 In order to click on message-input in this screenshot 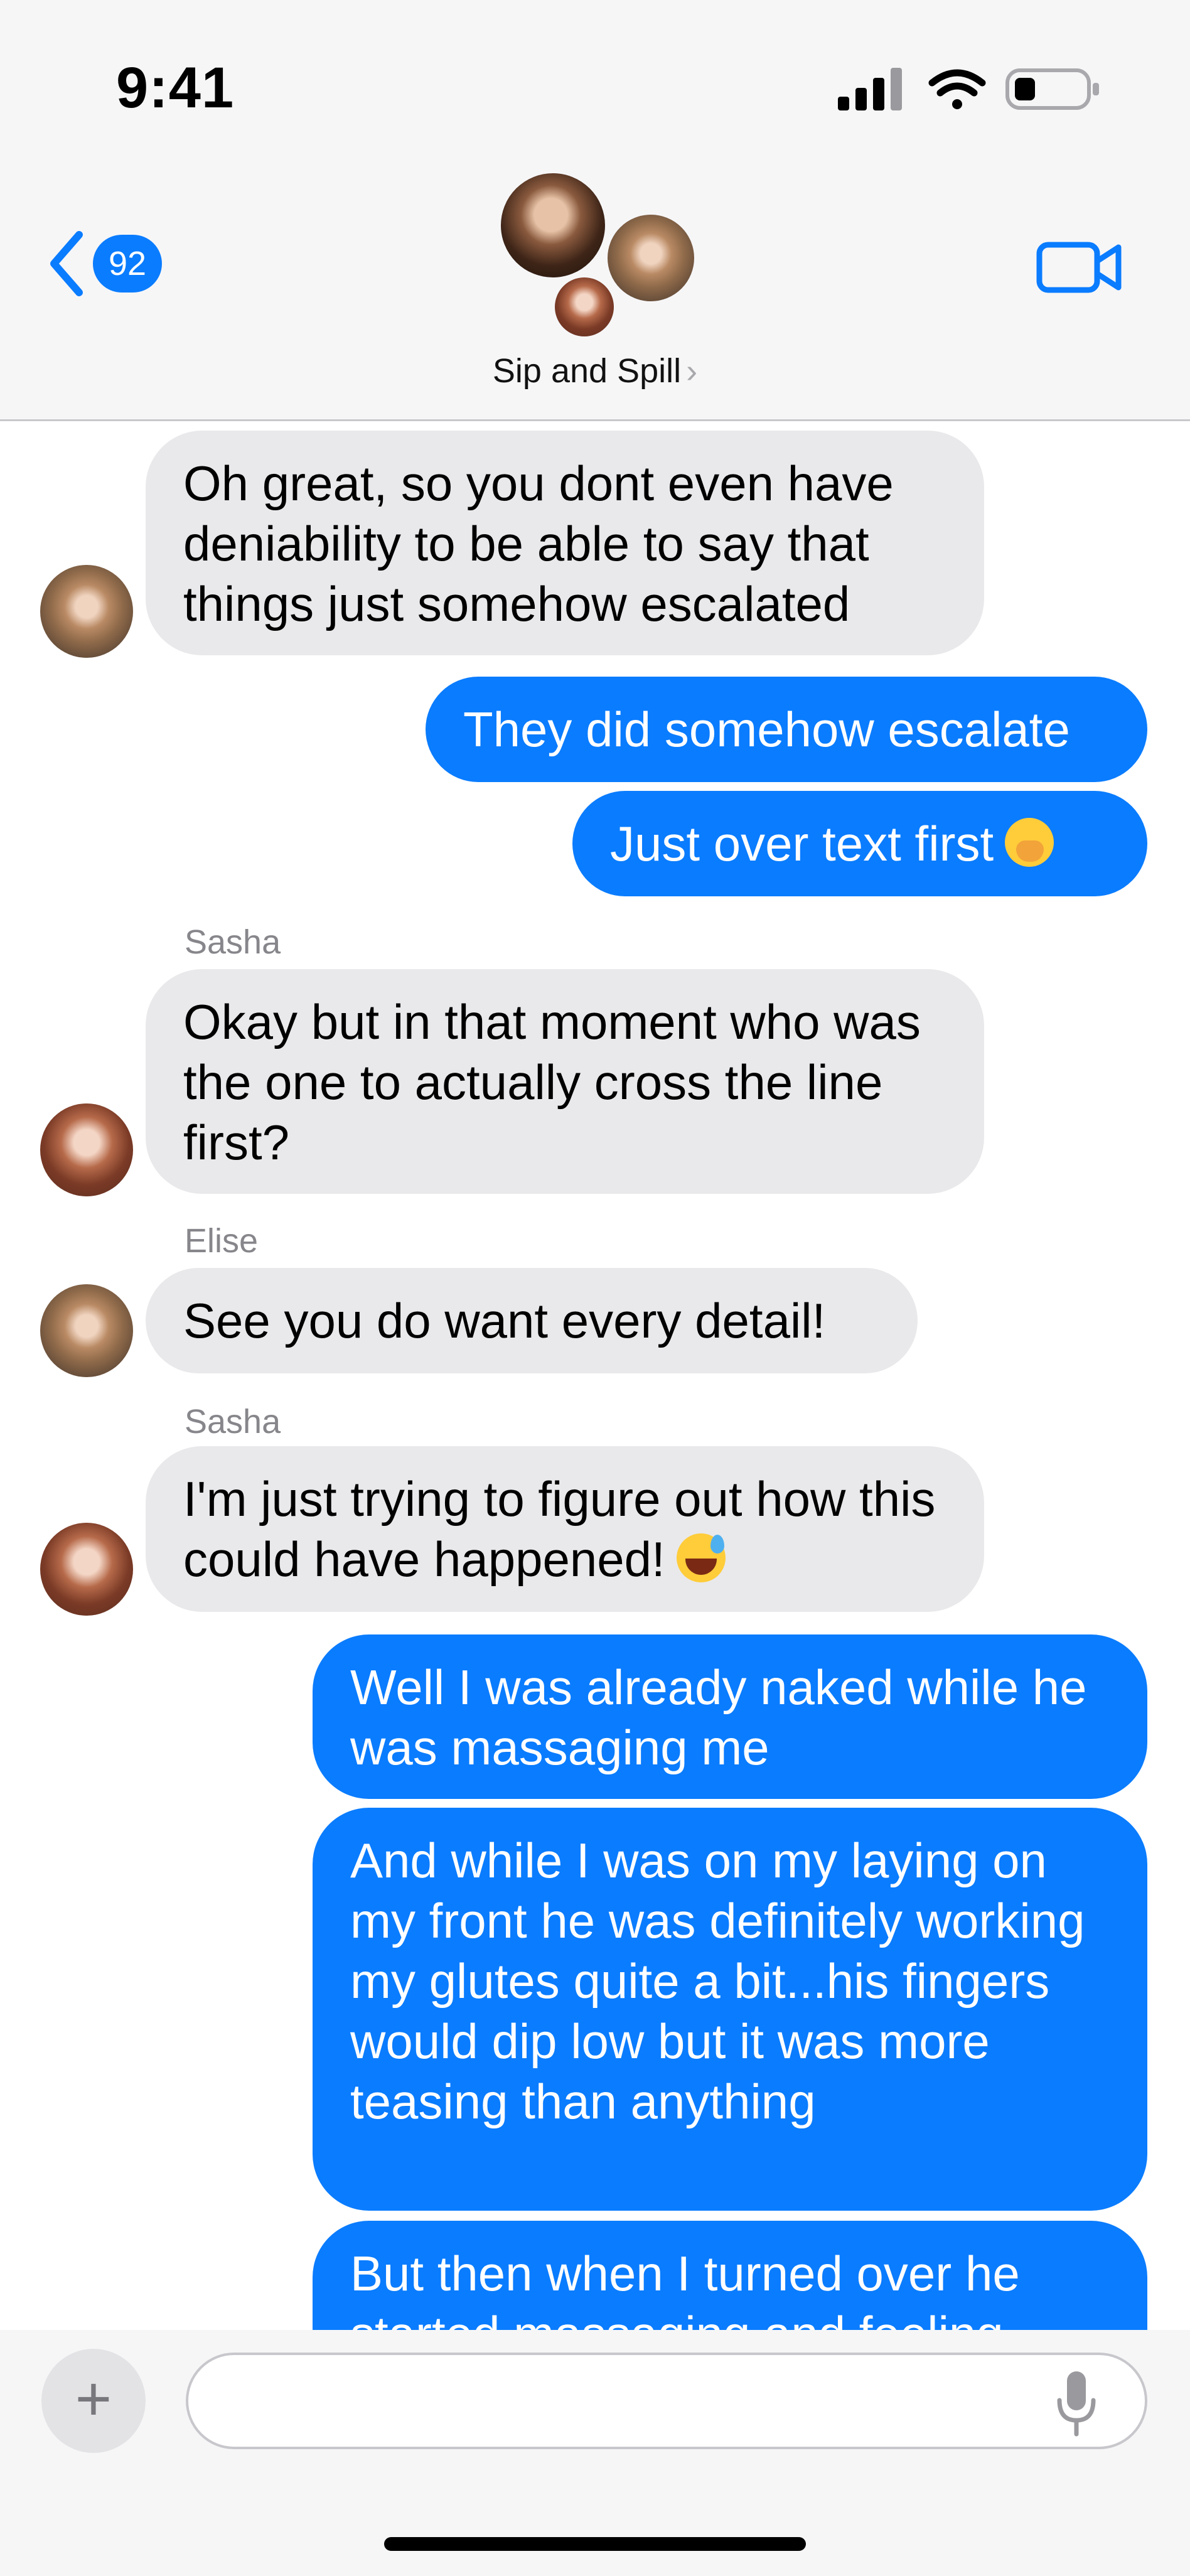, I will do `click(666, 2401)`.